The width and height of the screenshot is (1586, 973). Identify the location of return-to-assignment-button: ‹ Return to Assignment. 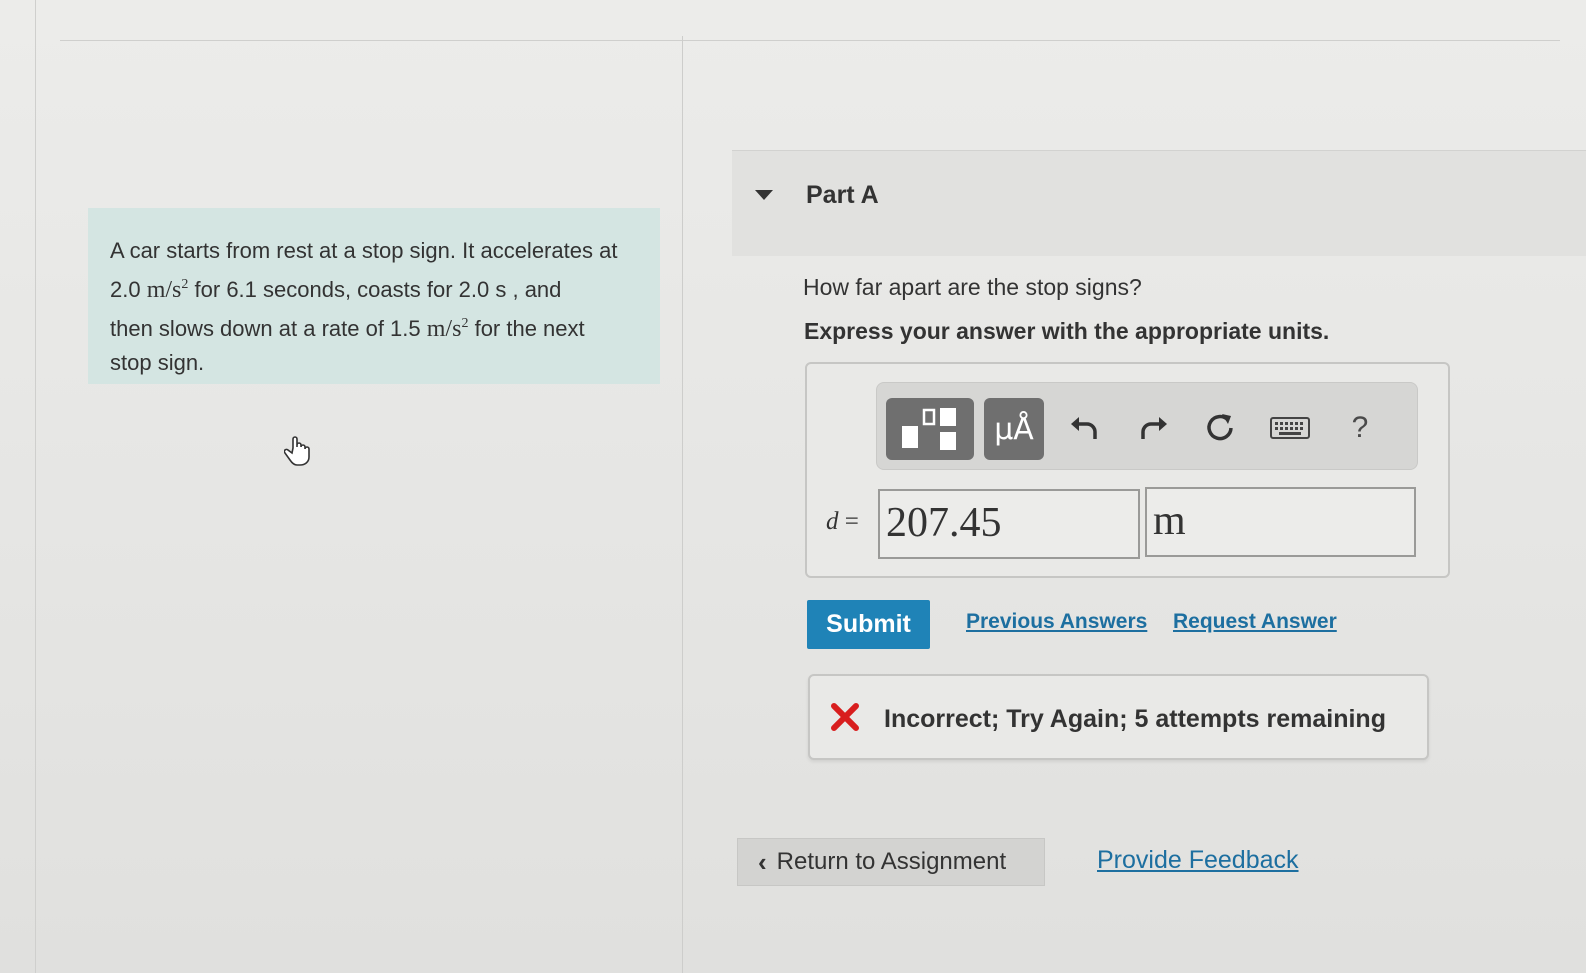
(891, 862).